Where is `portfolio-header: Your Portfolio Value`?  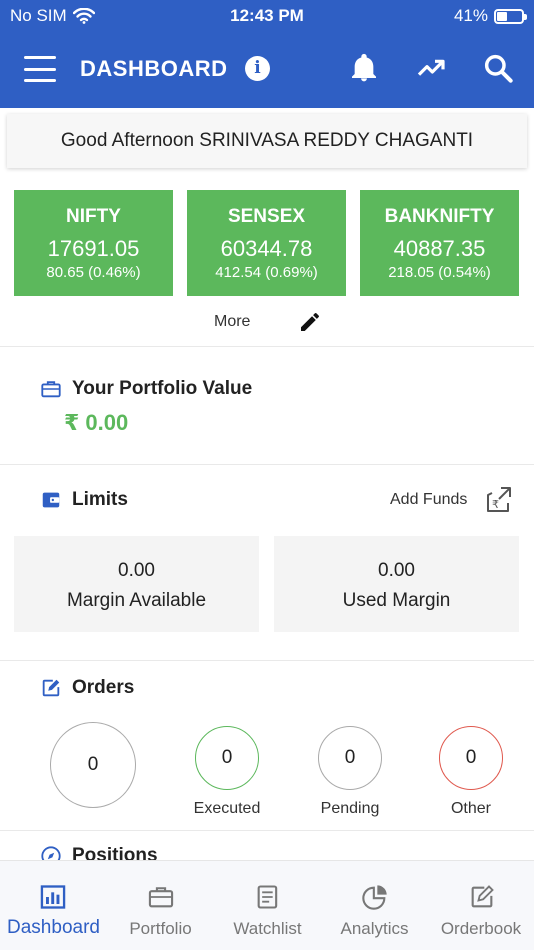 portfolio-header: Your Portfolio Value is located at coordinates (146, 389).